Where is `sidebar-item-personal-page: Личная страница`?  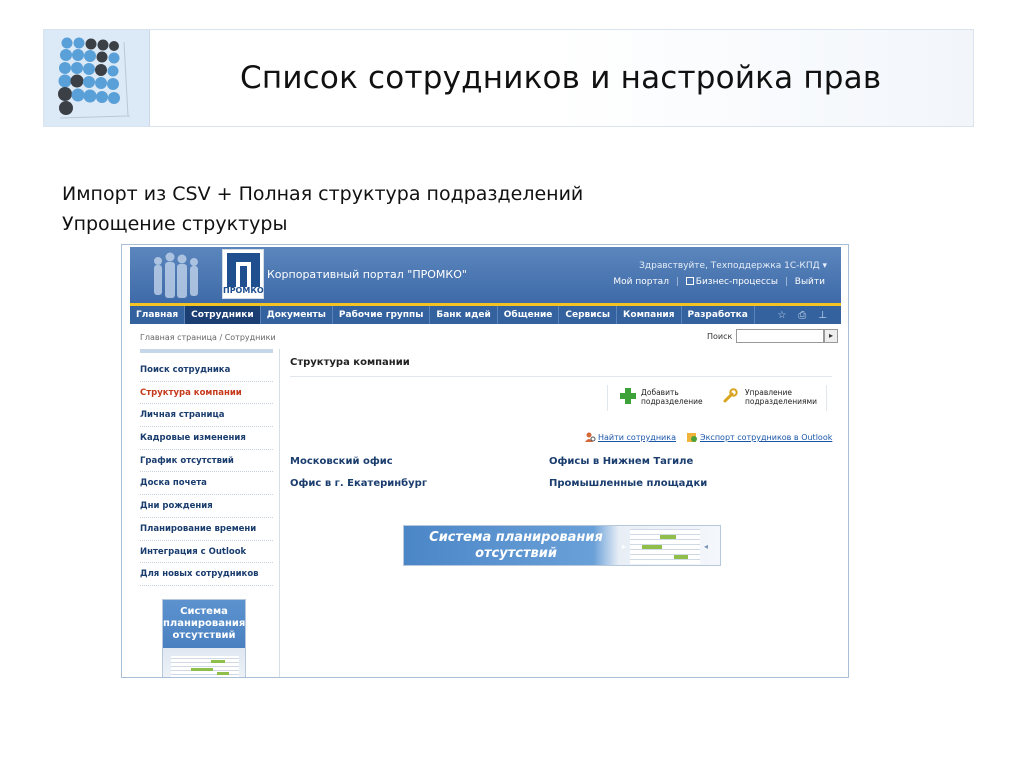
sidebar-item-personal-page: Личная страница is located at coordinates (206, 416).